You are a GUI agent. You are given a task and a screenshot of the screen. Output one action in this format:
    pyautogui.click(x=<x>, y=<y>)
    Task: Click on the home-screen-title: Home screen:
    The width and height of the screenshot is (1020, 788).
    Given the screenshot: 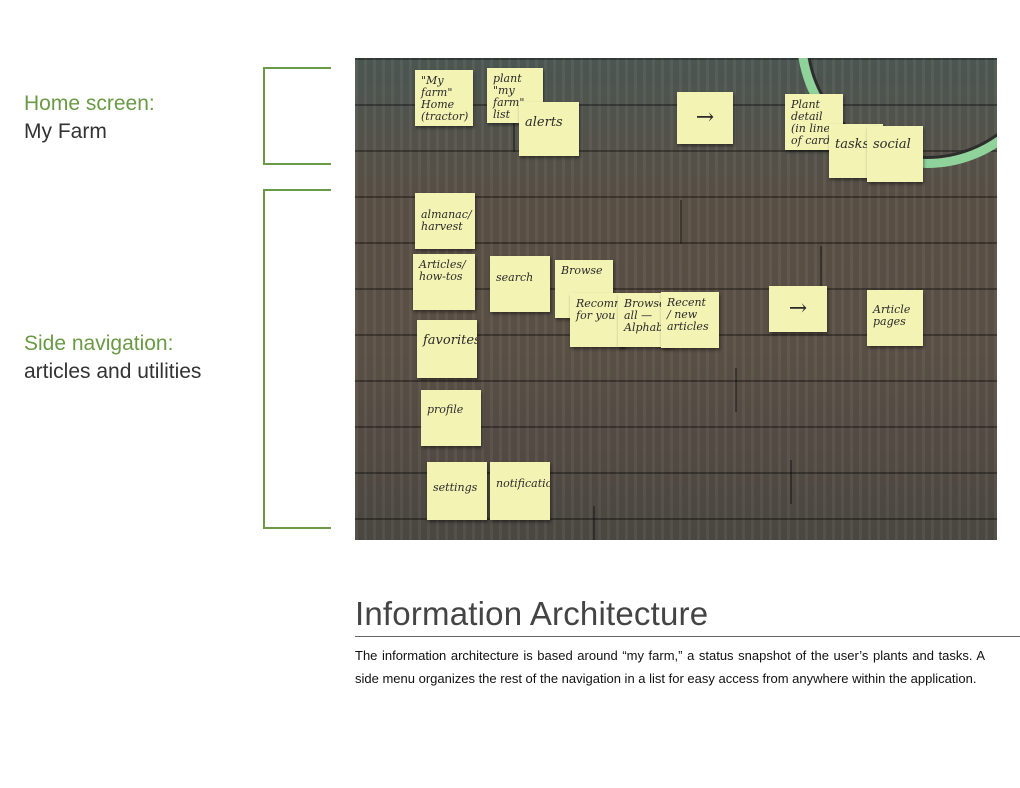 What is the action you would take?
    pyautogui.click(x=89, y=103)
    